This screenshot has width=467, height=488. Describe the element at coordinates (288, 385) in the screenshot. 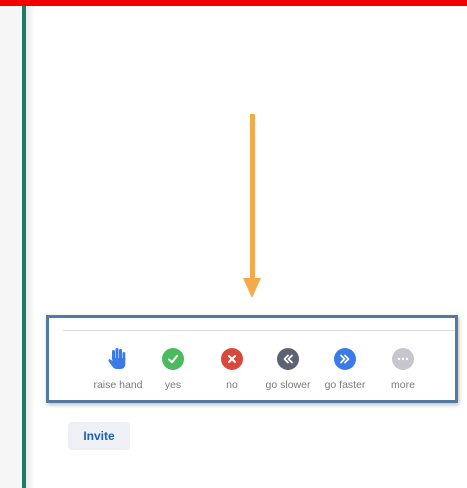

I see `go-slower-label: go slower` at that location.